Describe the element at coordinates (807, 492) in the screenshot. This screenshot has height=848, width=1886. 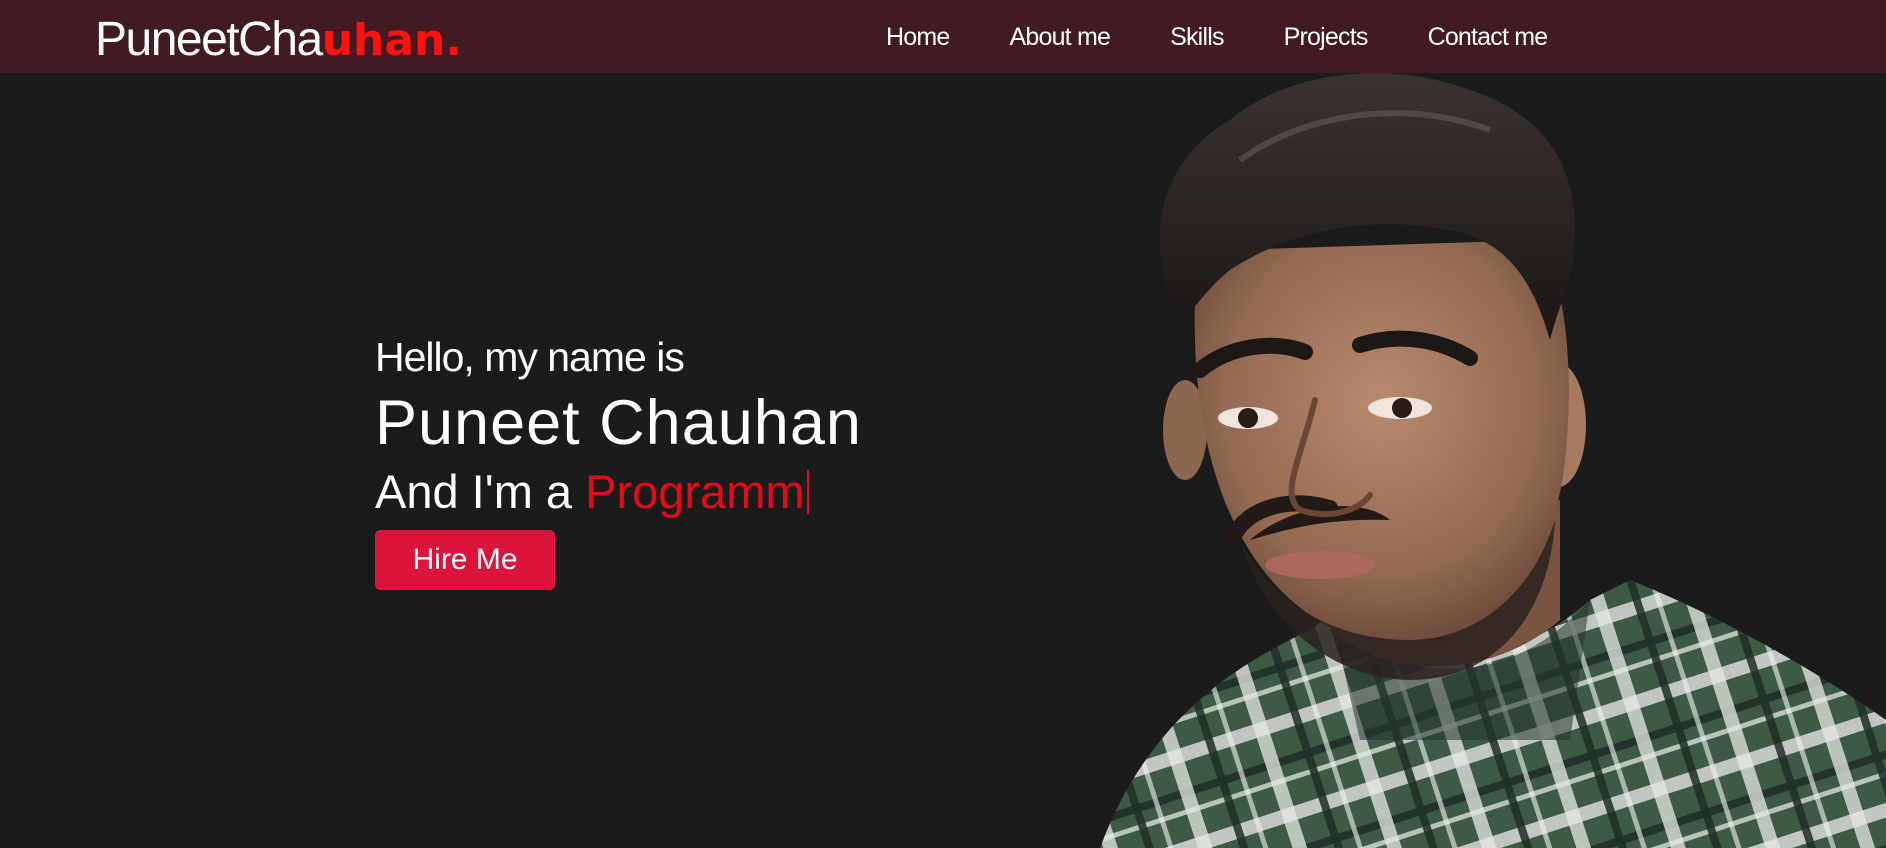
I see `typing-cursor` at that location.